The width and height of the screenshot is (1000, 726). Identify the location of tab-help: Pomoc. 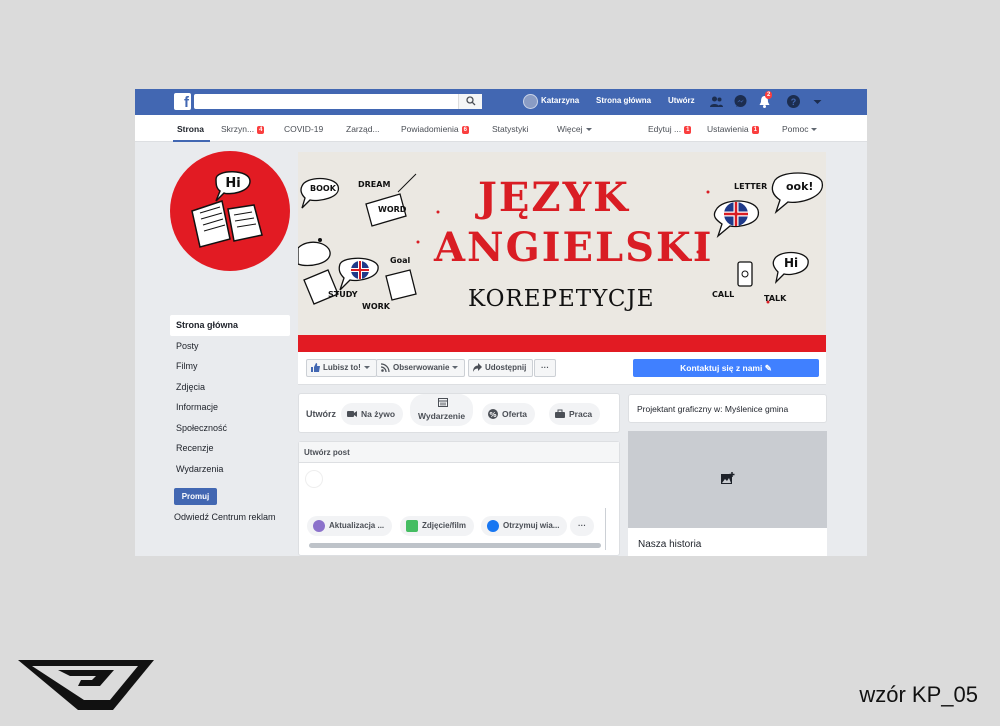
(800, 129).